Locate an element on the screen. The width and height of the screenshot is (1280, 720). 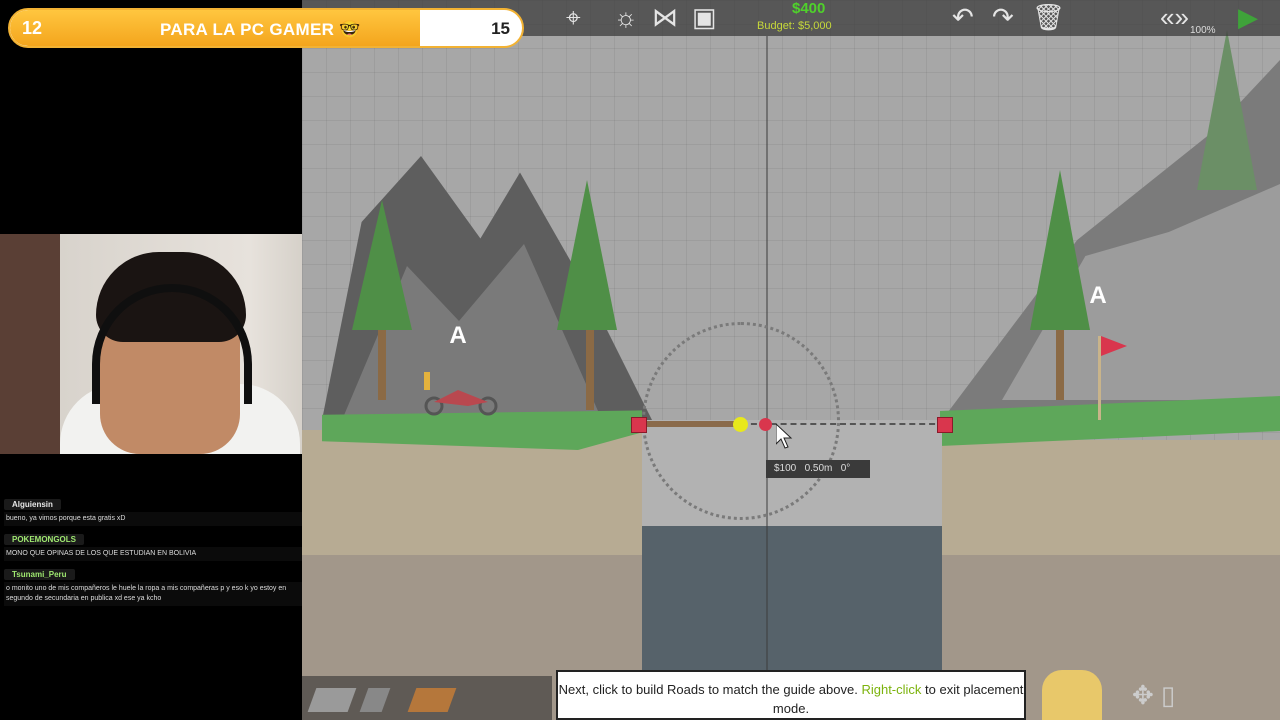
joint-preview is located at coordinates (765, 424).